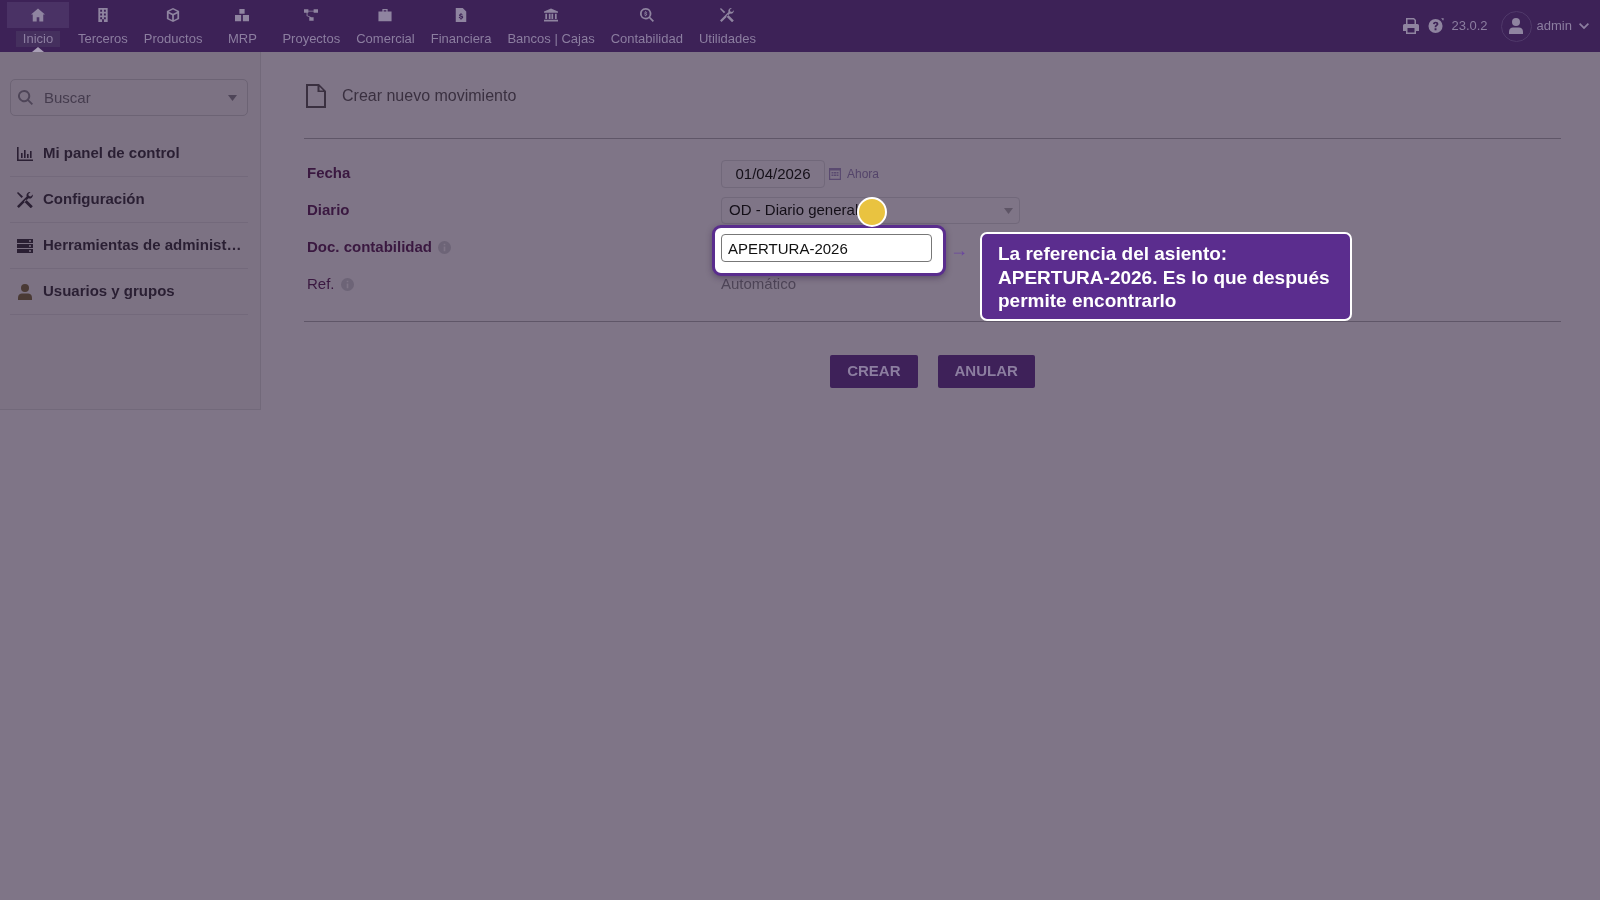  I want to click on invoice-icon, so click(461, 15).